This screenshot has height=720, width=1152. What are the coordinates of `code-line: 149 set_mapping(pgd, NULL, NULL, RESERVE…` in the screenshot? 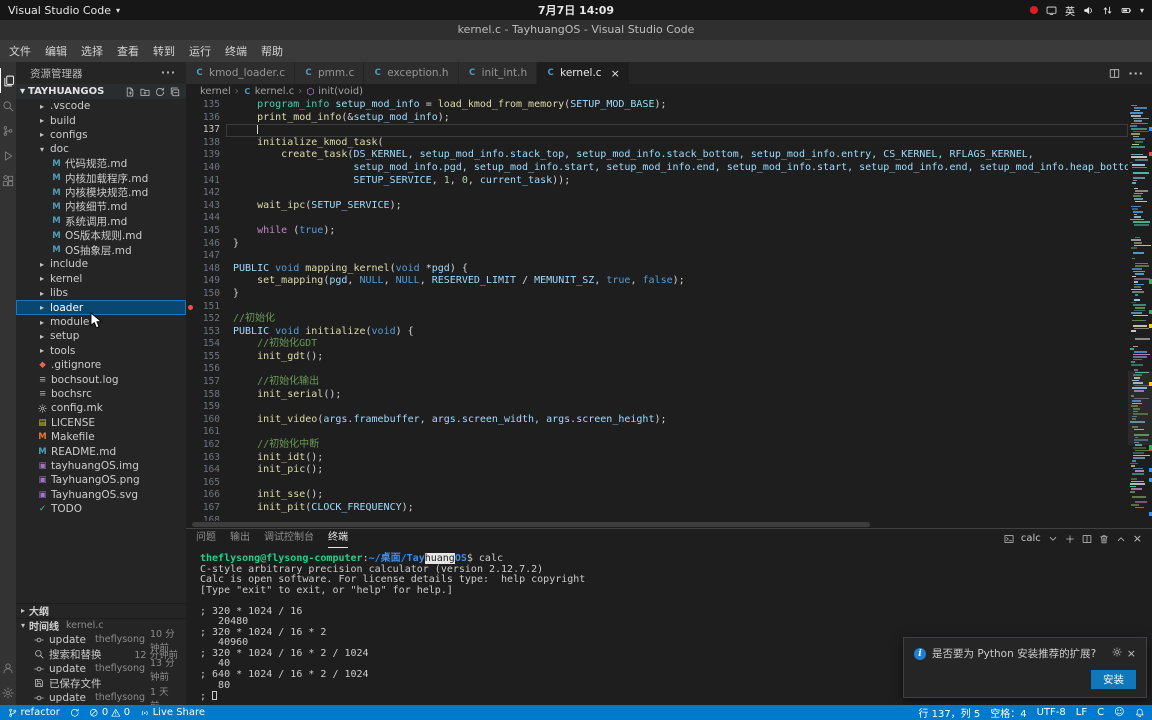 It's located at (657, 281).